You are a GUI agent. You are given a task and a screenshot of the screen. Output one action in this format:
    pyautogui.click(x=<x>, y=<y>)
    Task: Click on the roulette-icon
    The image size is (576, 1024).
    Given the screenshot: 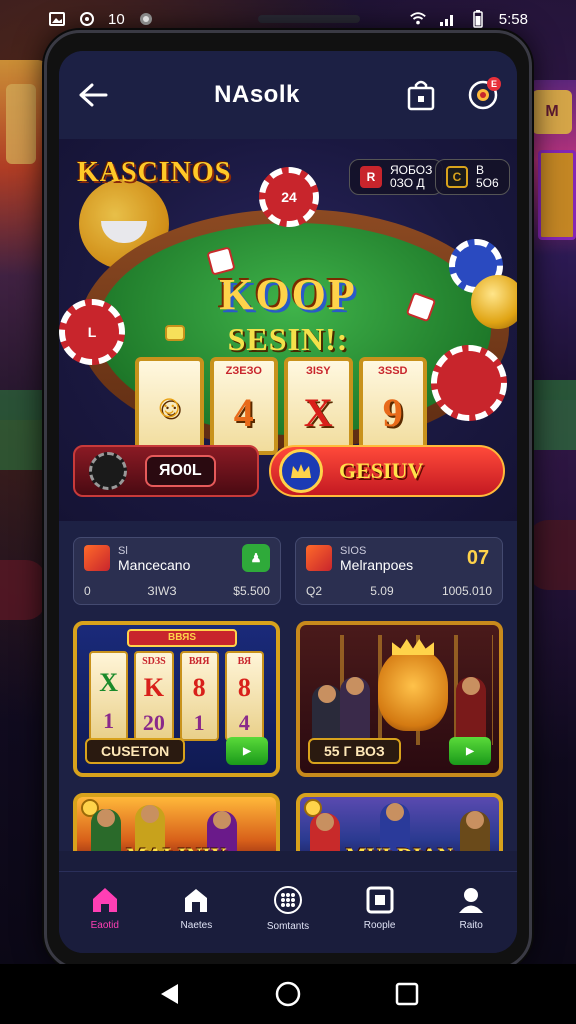 What is the action you would take?
    pyautogui.click(x=108, y=471)
    